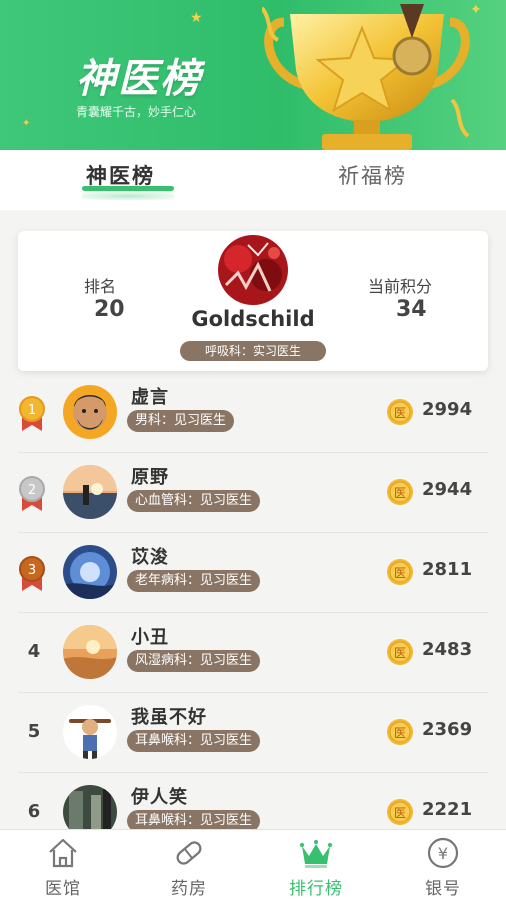 Image resolution: width=506 pixels, height=901 pixels. Describe the element at coordinates (128, 196) in the screenshot. I see `active-tab-glow` at that location.